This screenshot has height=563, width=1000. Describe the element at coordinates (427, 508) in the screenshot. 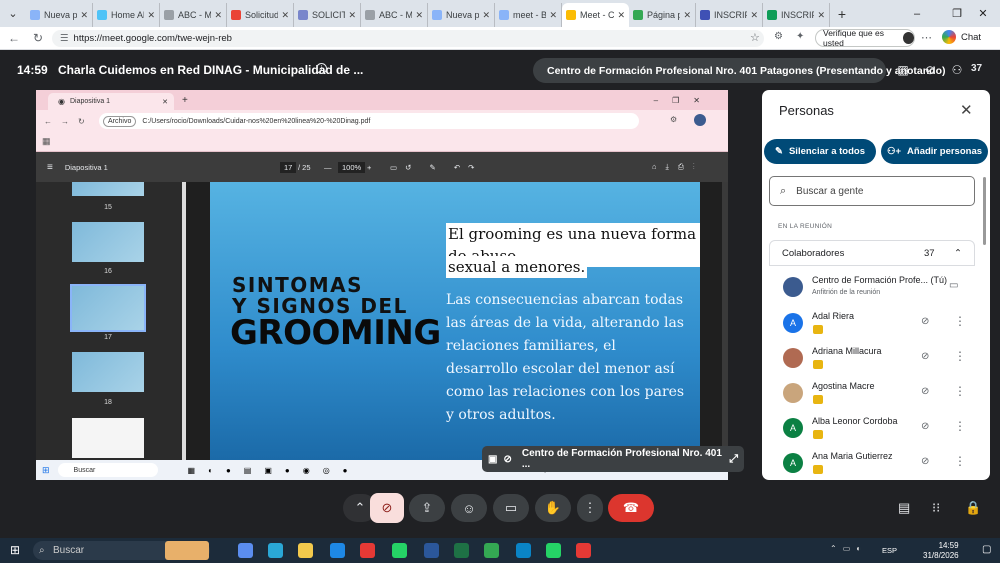

I see `present-screen-button: ⇪` at that location.